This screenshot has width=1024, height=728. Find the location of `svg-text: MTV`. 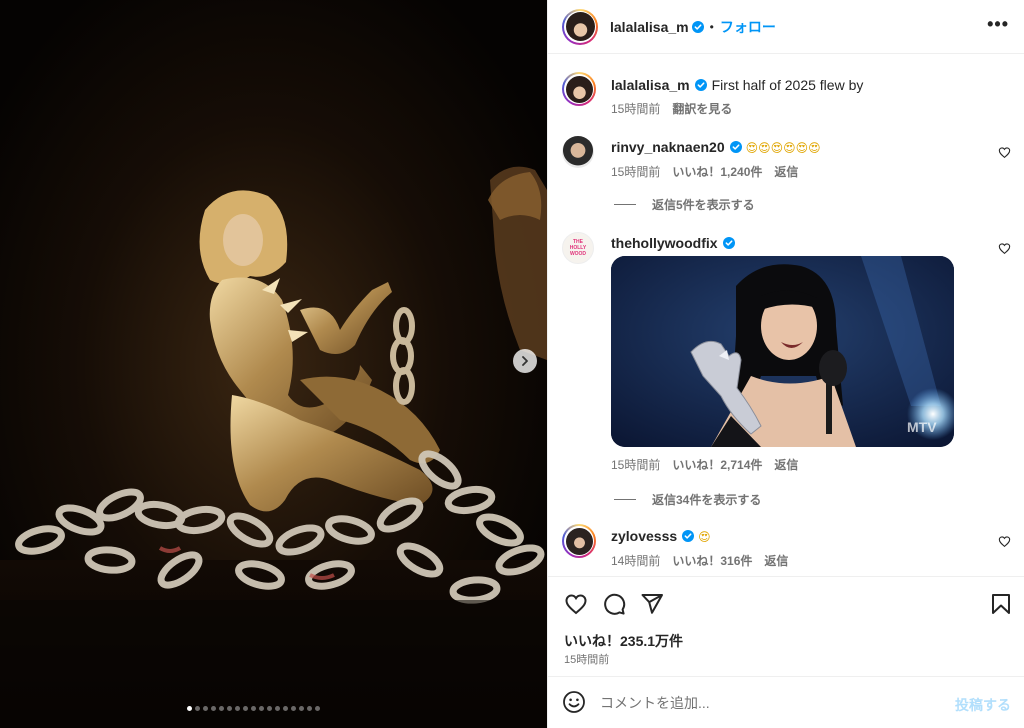

svg-text: MTV is located at coordinates (922, 427).